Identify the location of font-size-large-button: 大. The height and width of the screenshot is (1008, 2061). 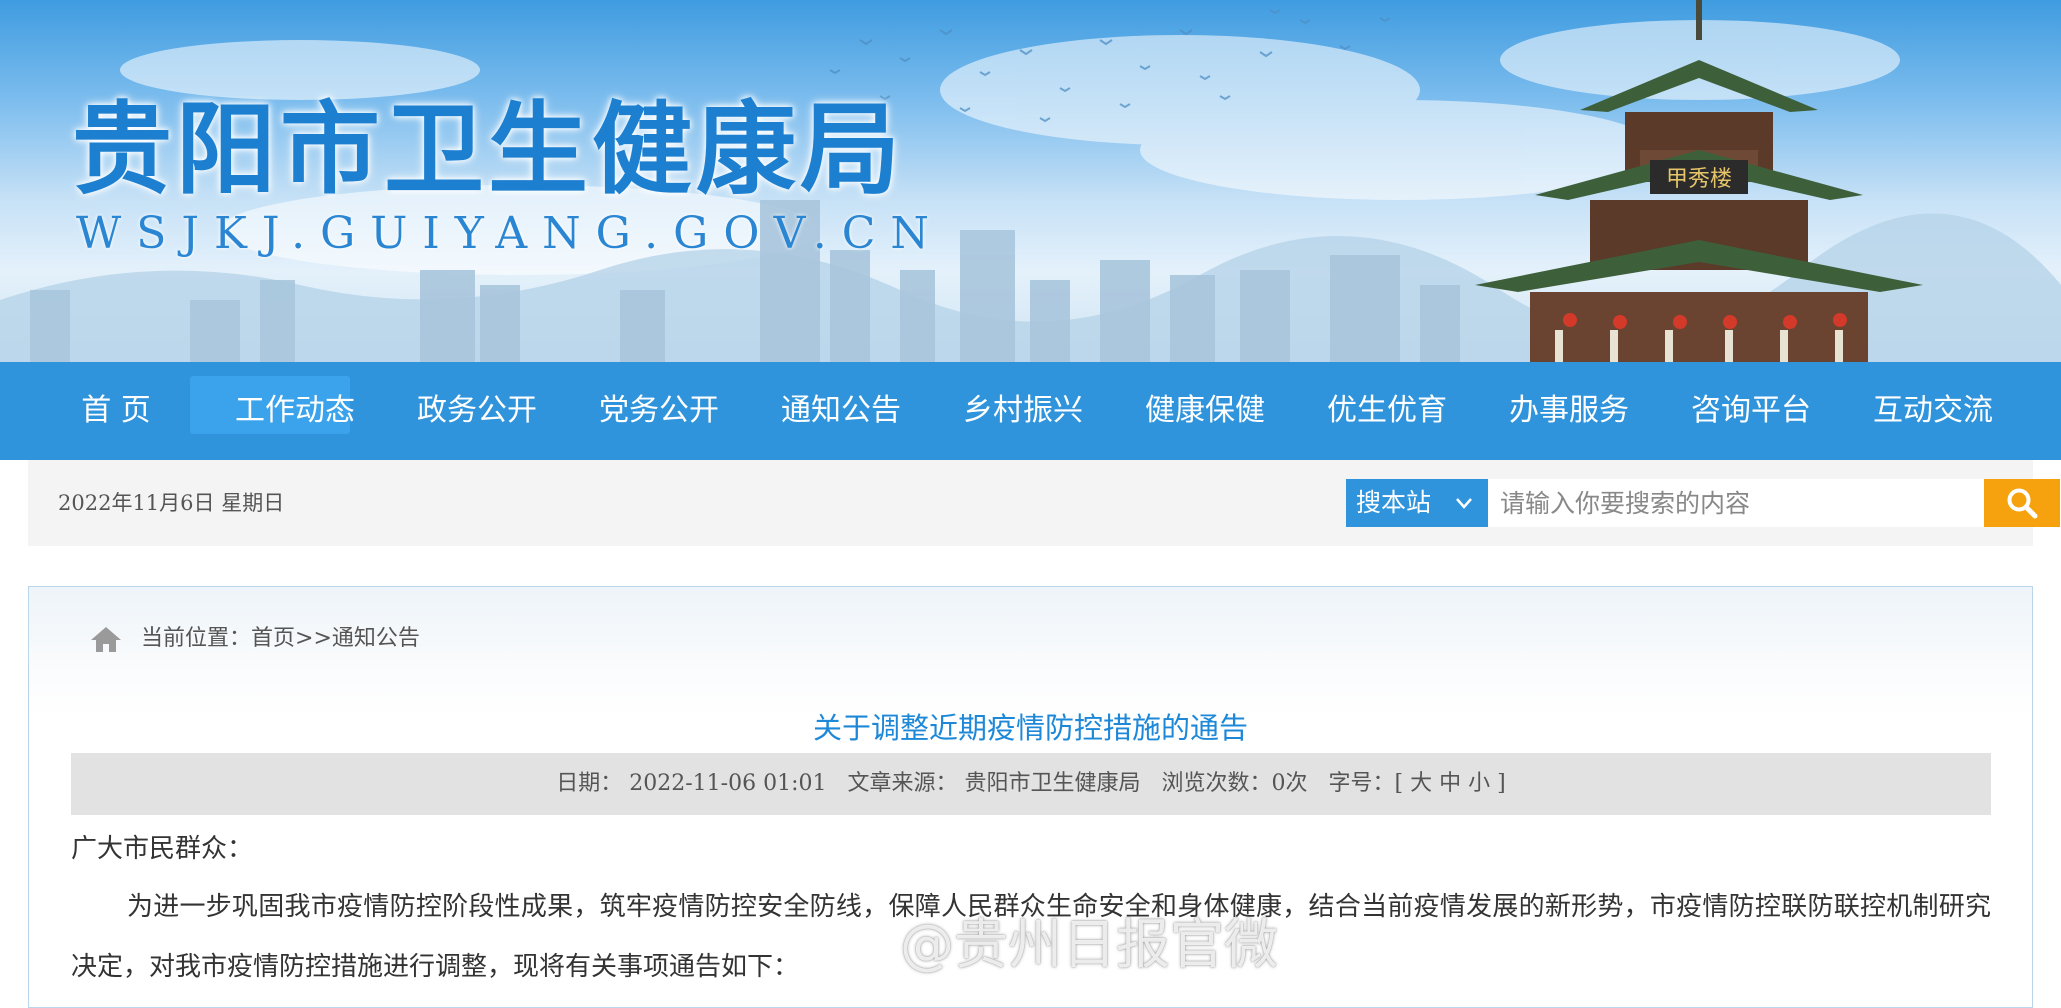
(1421, 783).